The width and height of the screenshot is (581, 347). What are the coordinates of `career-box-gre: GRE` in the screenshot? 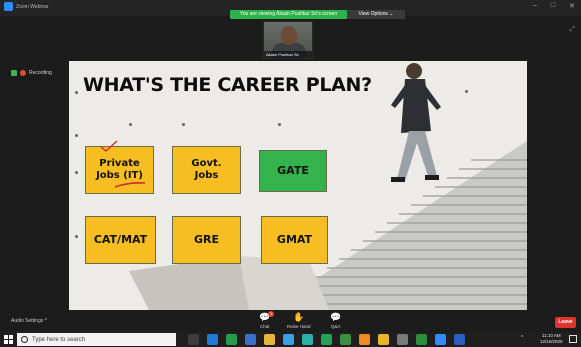 It's located at (206, 240).